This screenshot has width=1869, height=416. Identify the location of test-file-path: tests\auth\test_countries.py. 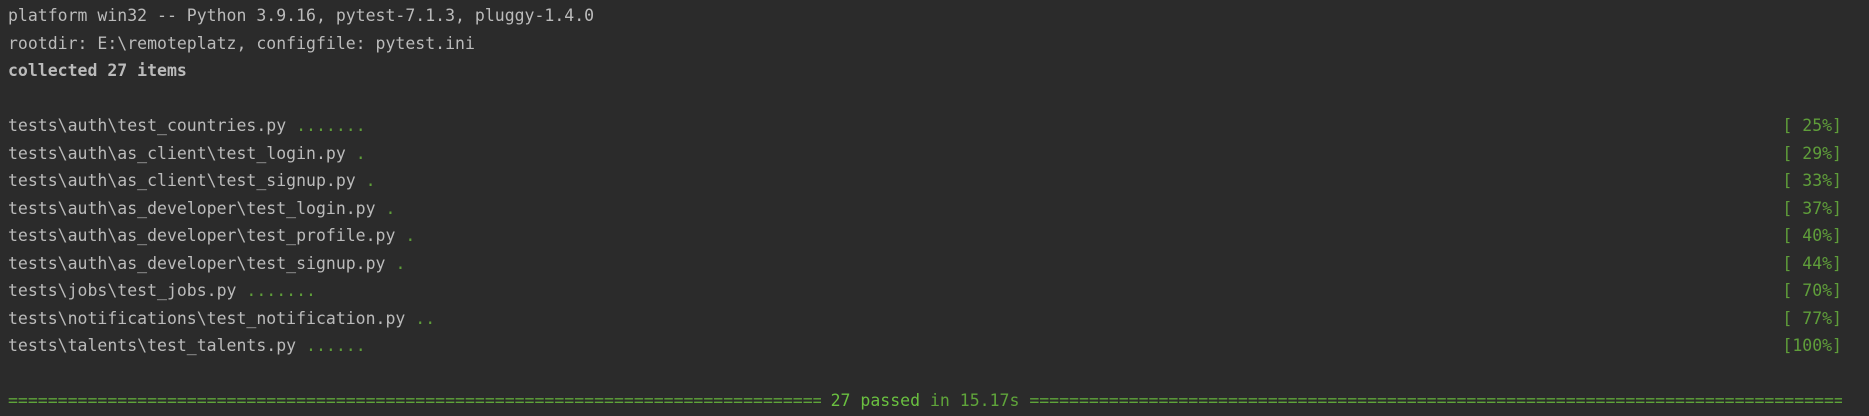
(147, 125).